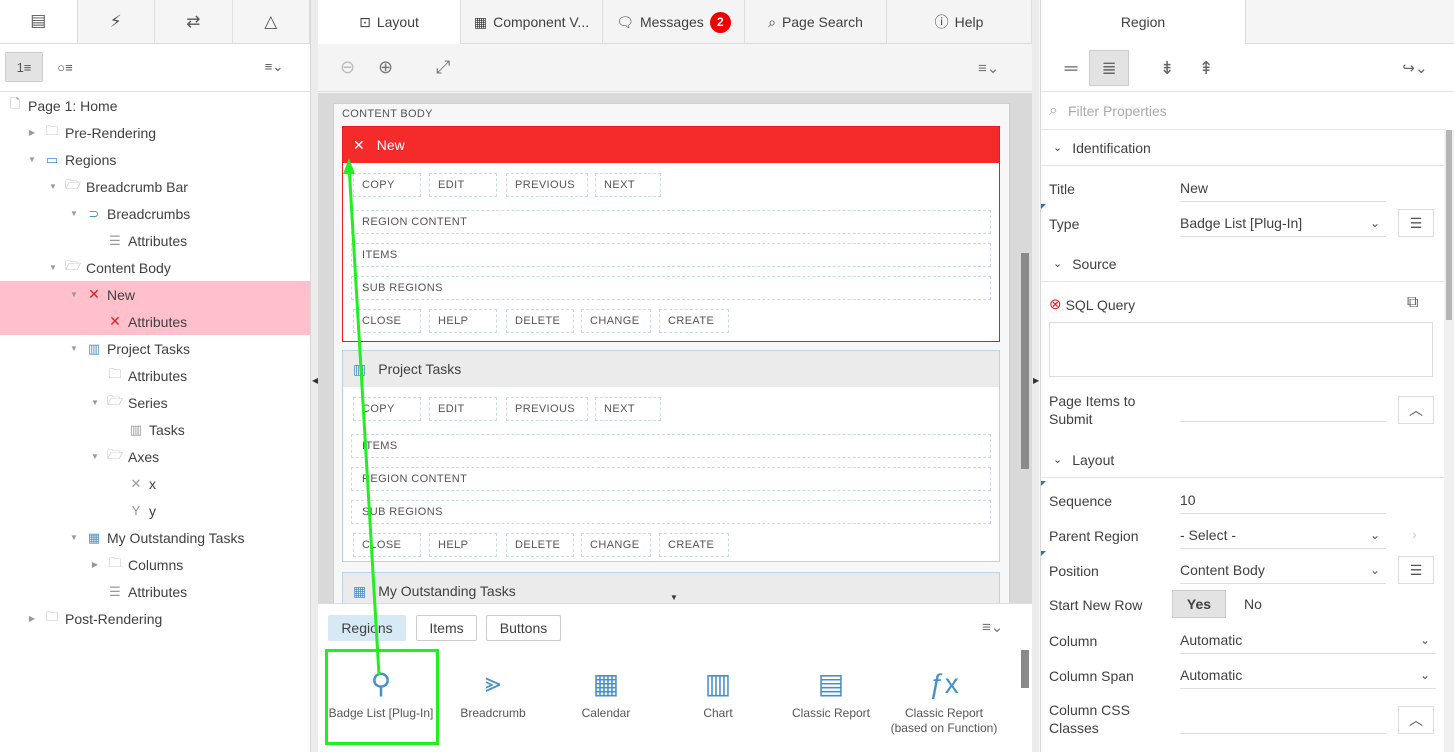 The height and width of the screenshot is (752, 1454). Describe the element at coordinates (523, 628) in the screenshot. I see `gallery-tab-buttons: Buttons` at that location.